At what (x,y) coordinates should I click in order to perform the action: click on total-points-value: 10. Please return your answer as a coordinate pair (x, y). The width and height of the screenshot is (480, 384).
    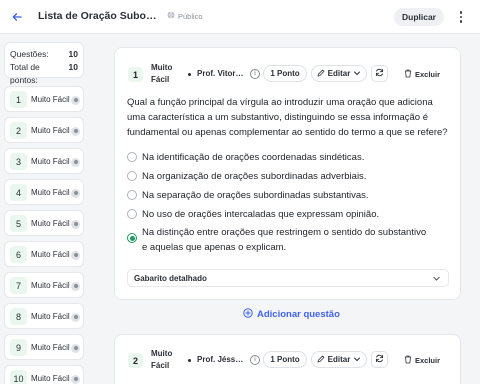
    Looking at the image, I should click on (73, 67).